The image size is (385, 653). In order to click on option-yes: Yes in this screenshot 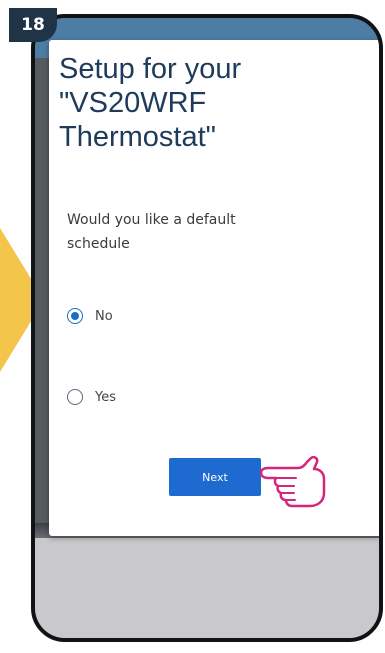, I will do `click(91, 397)`.